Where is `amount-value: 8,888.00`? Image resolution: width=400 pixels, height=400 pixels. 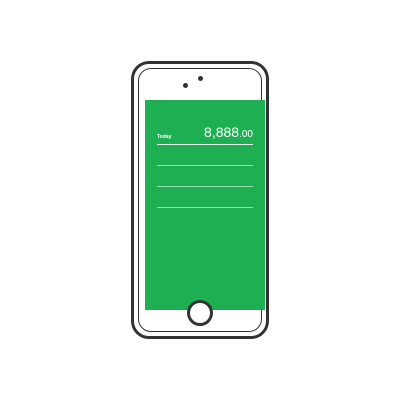 amount-value: 8,888.00 is located at coordinates (228, 133).